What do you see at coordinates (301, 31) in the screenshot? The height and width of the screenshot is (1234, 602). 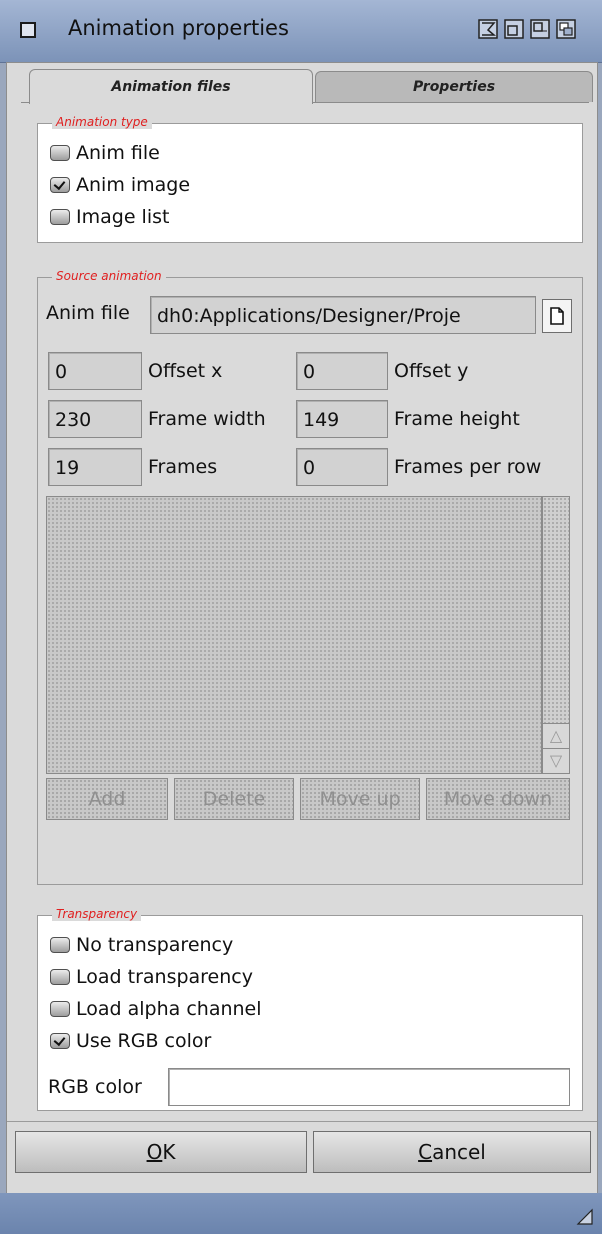 I see `window-titlebar: Animation properties` at bounding box center [301, 31].